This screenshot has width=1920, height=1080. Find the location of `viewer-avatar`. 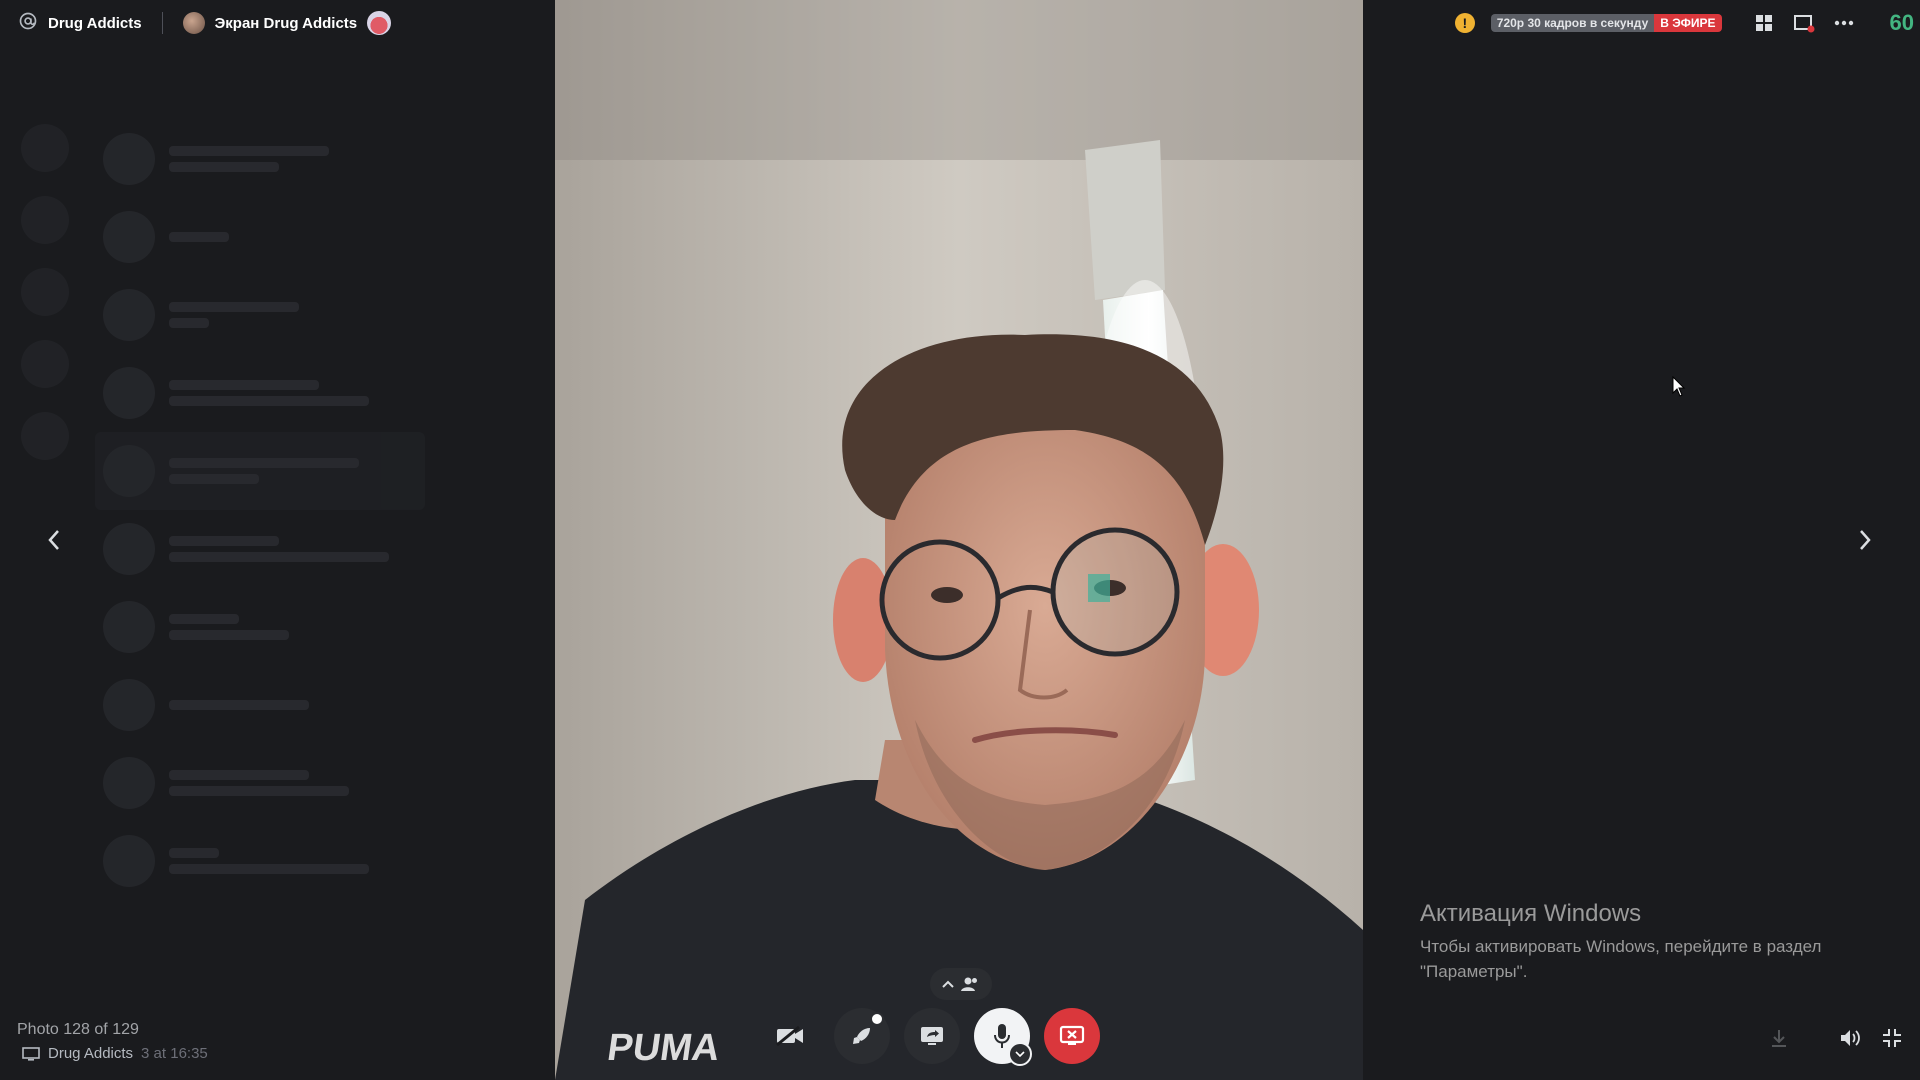

viewer-avatar is located at coordinates (379, 23).